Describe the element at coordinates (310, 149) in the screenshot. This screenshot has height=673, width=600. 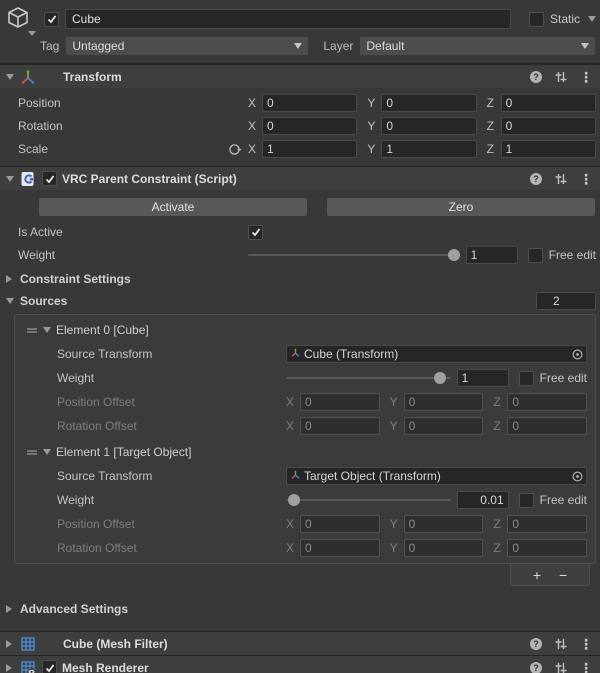
I see `scale-x-field: 1` at that location.